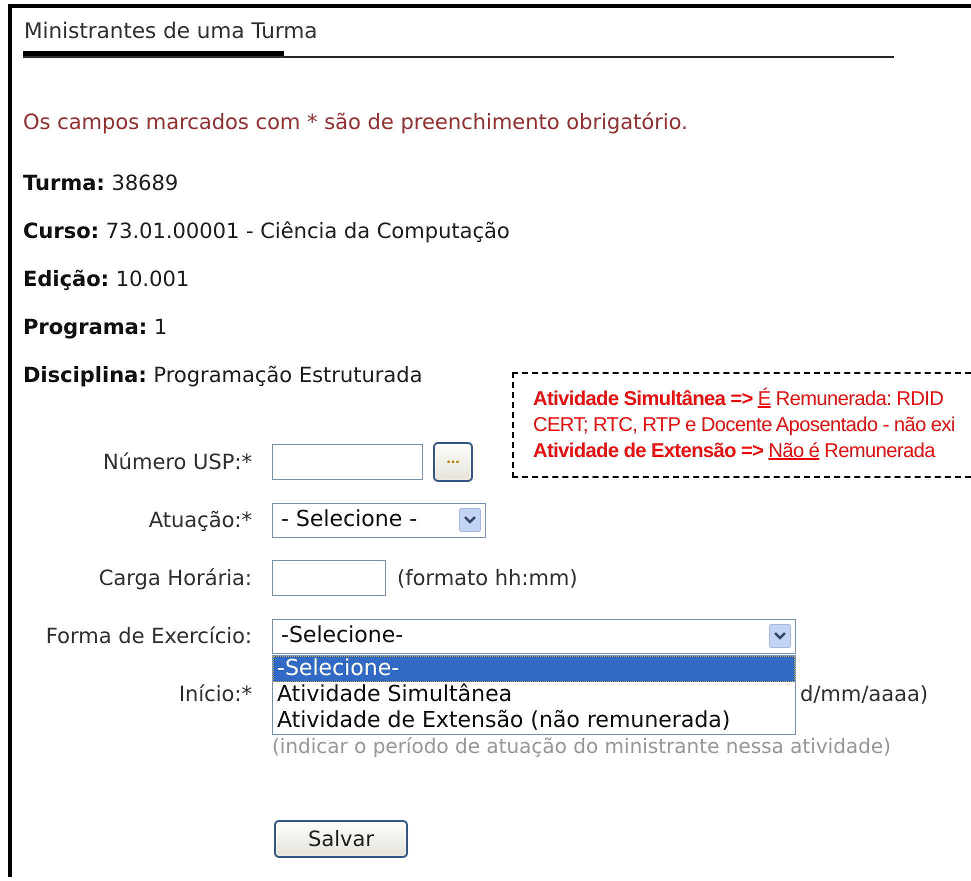 This screenshot has width=971, height=881. I want to click on info-line: Turma: 38689, so click(101, 183).